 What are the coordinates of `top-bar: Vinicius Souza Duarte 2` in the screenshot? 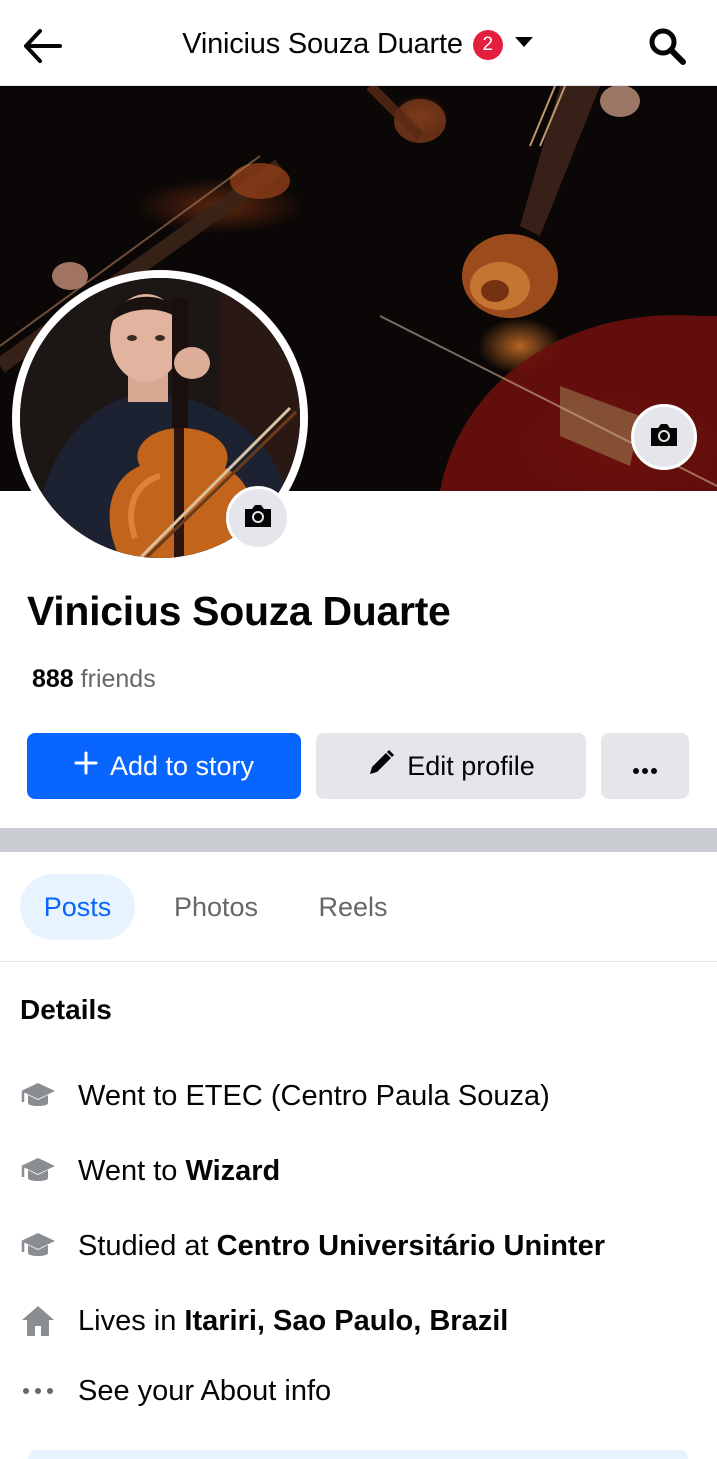 It's located at (358, 43).